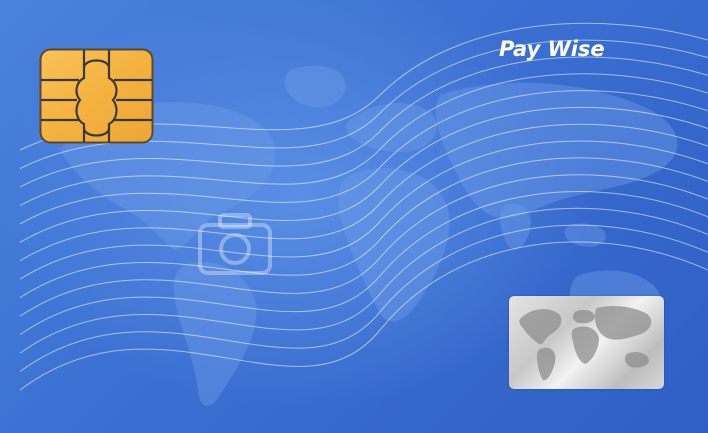 Image resolution: width=708 pixels, height=433 pixels. What do you see at coordinates (96, 96) in the screenshot?
I see `emv-chip-icon` at bounding box center [96, 96].